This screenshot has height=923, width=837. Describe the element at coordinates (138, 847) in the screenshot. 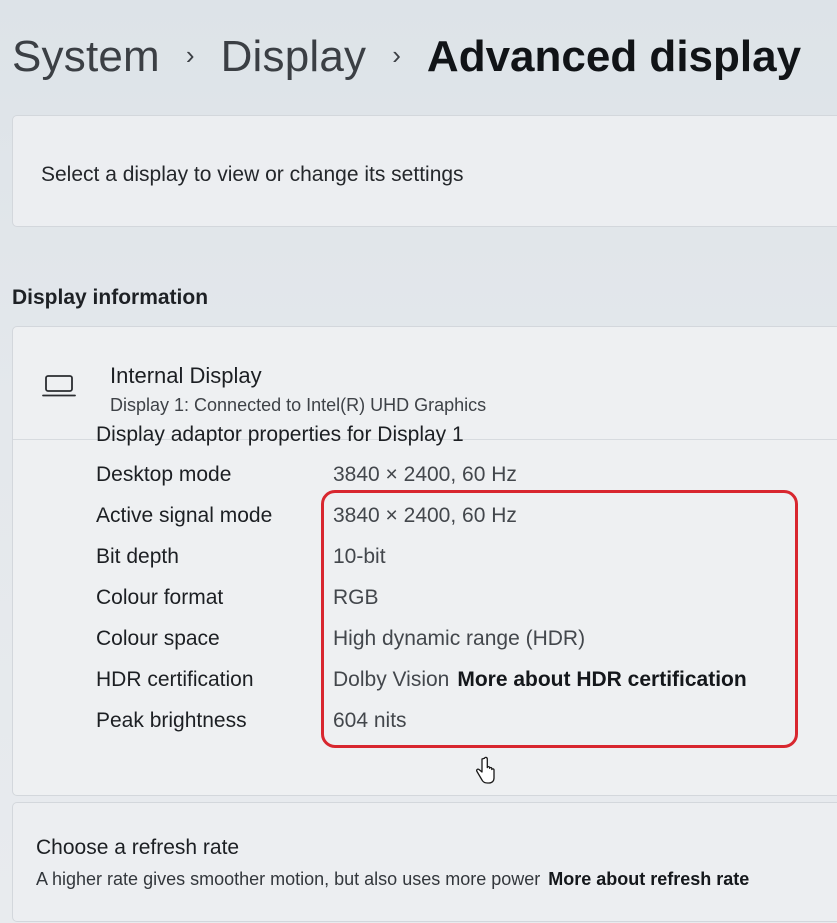

I see `refresh-rate-title: Choose a refresh rate` at that location.